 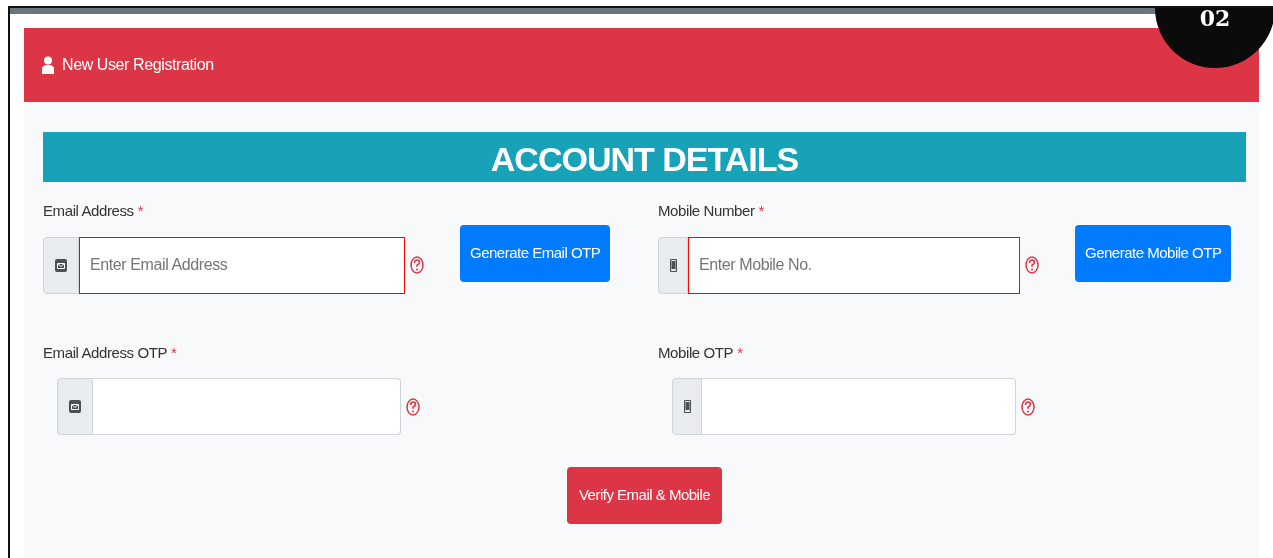 What do you see at coordinates (105, 352) in the screenshot?
I see `field-label: Email Address OTP` at bounding box center [105, 352].